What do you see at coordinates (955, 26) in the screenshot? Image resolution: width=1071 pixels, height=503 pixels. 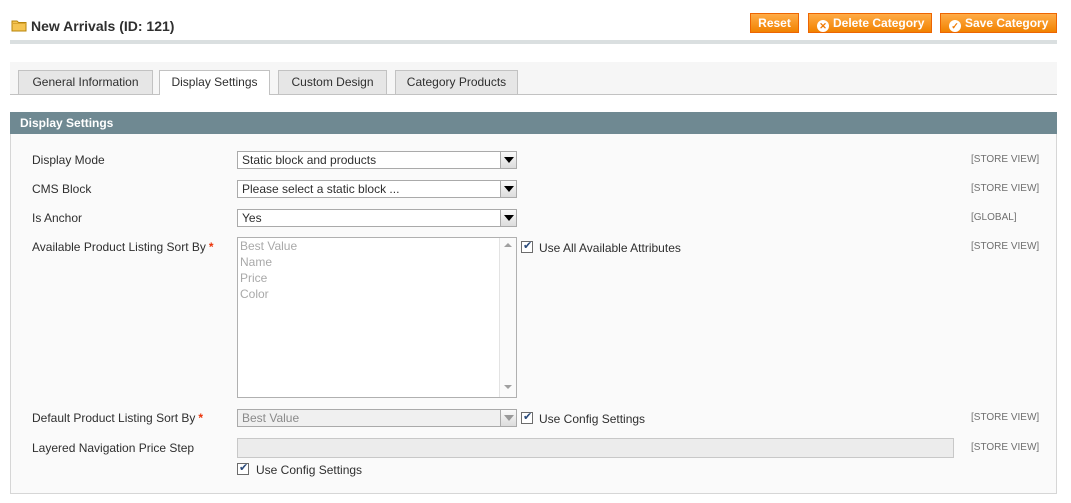 I see `checkmark-icon: ✓` at bounding box center [955, 26].